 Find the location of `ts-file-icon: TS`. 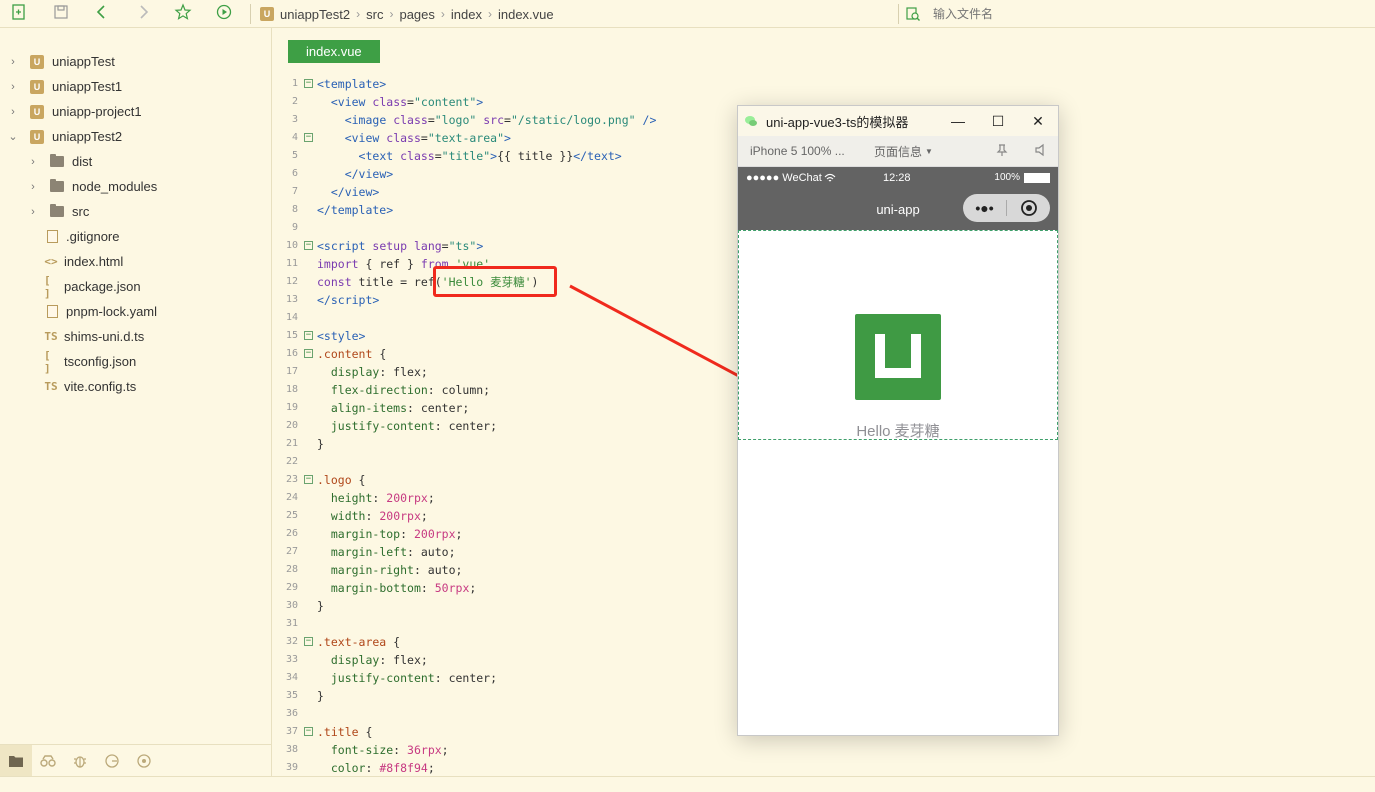

ts-file-icon: TS is located at coordinates (51, 336).